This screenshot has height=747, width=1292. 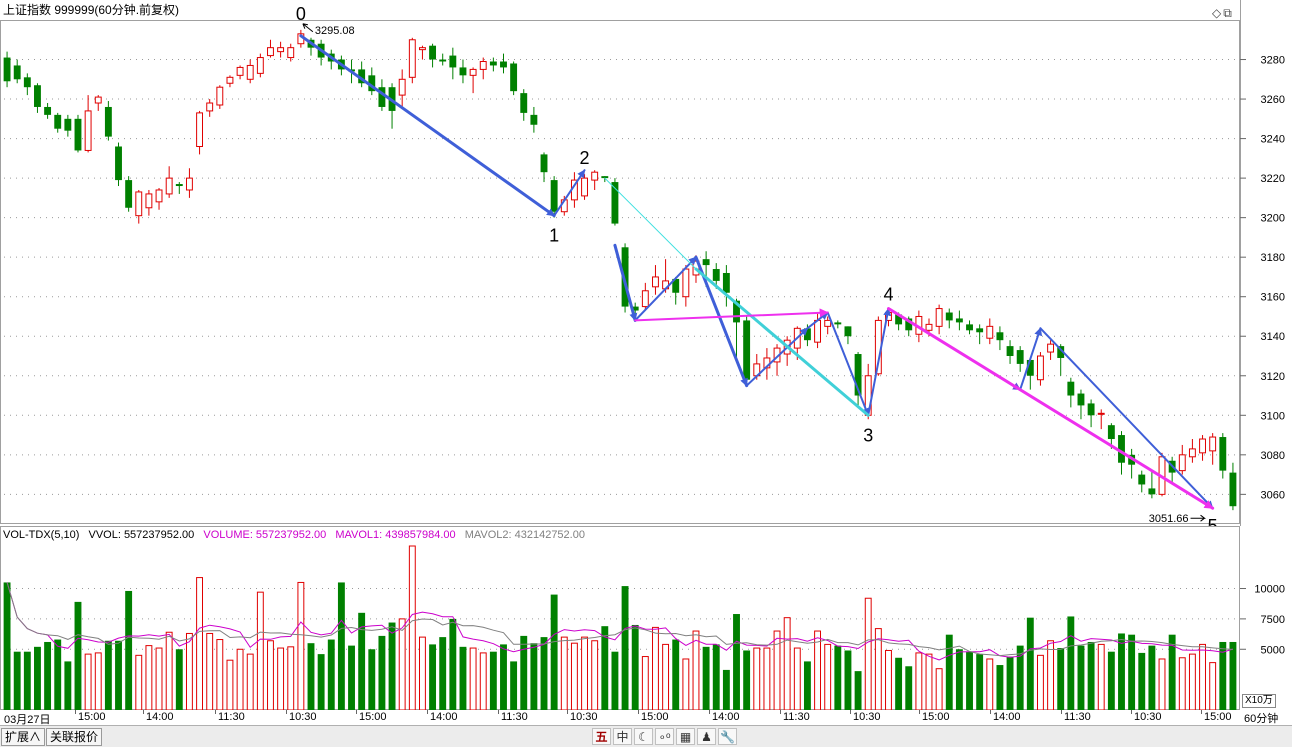 What do you see at coordinates (74, 737) in the screenshot?
I see `related-quotes-tab: 关联报价` at bounding box center [74, 737].